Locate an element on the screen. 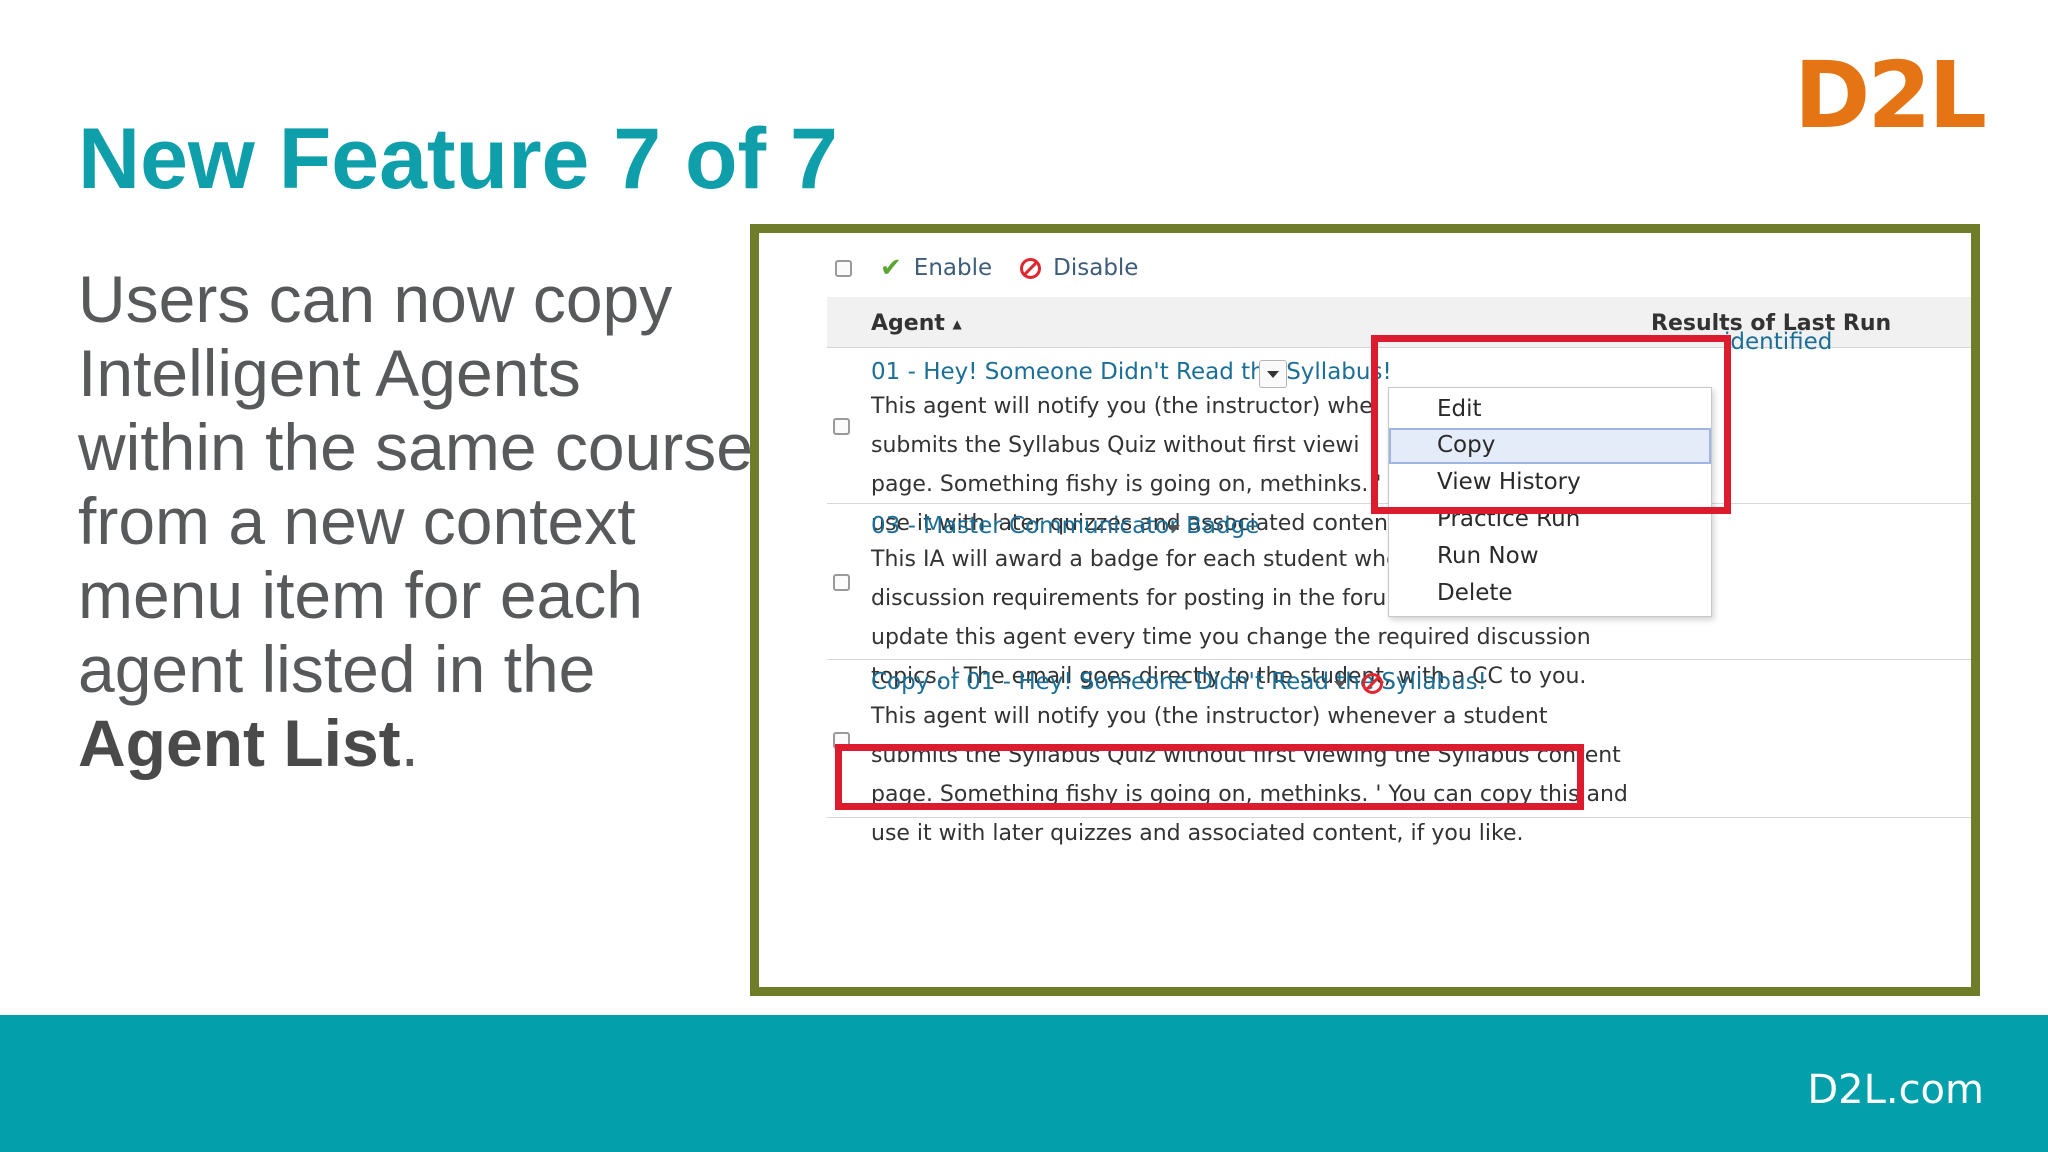 This screenshot has width=2048, height=1152. disable-label: Disable is located at coordinates (1096, 268).